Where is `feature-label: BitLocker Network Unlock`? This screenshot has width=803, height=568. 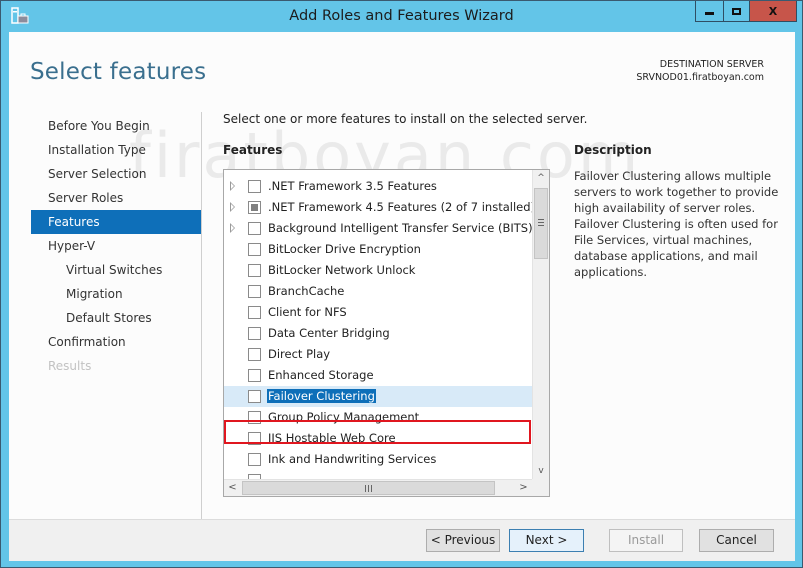 feature-label: BitLocker Network Unlock is located at coordinates (342, 270).